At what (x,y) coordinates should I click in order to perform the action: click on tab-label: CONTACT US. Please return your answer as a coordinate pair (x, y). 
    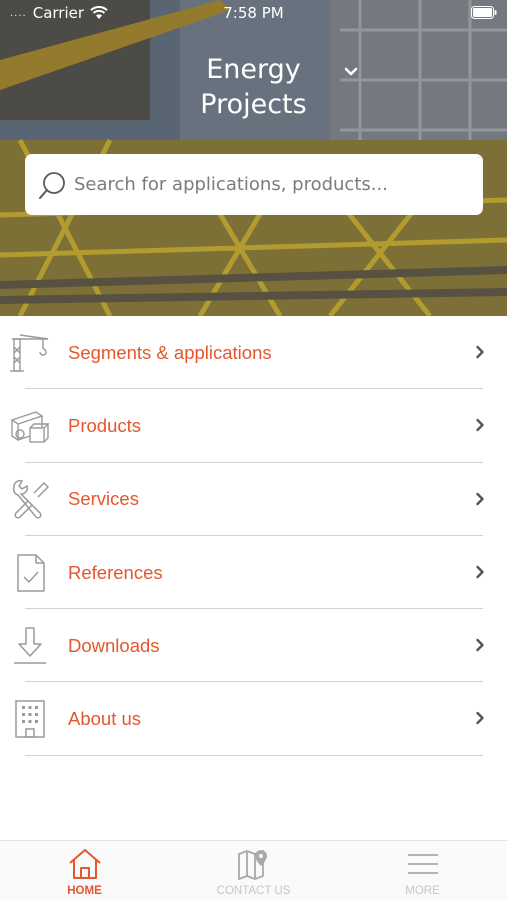
    Looking at the image, I should click on (253, 891).